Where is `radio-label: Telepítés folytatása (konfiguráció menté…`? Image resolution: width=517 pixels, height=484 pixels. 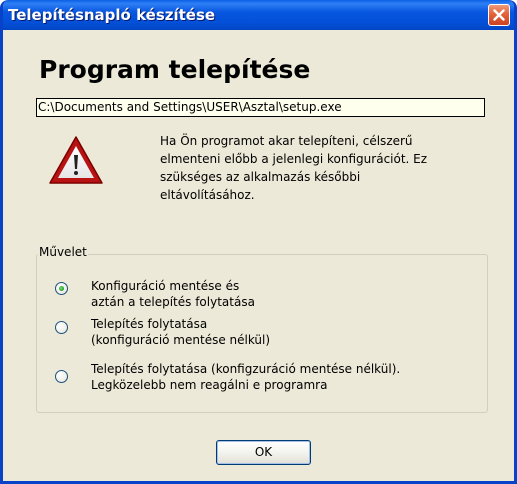 radio-label: Telepítés folytatása (konfiguráció menté… is located at coordinates (291, 332).